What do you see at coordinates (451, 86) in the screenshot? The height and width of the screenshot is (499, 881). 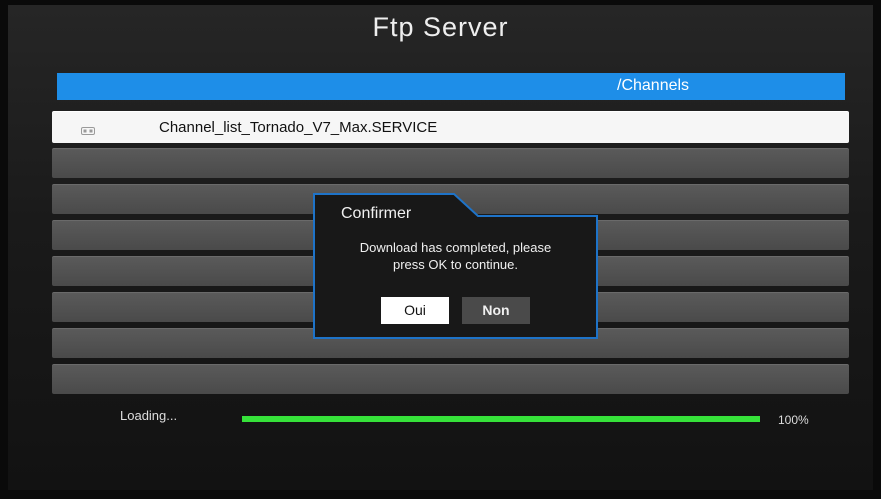 I see `path-bar: /Channels` at bounding box center [451, 86].